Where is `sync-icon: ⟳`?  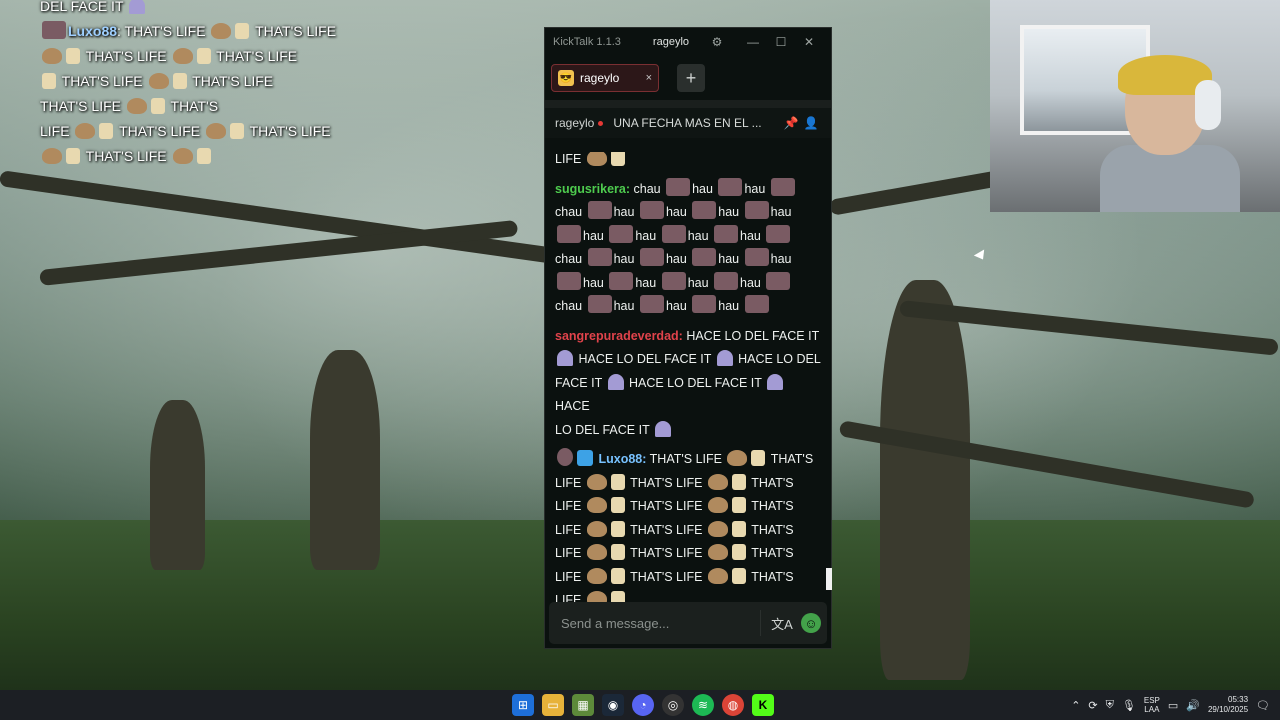
sync-icon: ⟳ is located at coordinates (1092, 705).